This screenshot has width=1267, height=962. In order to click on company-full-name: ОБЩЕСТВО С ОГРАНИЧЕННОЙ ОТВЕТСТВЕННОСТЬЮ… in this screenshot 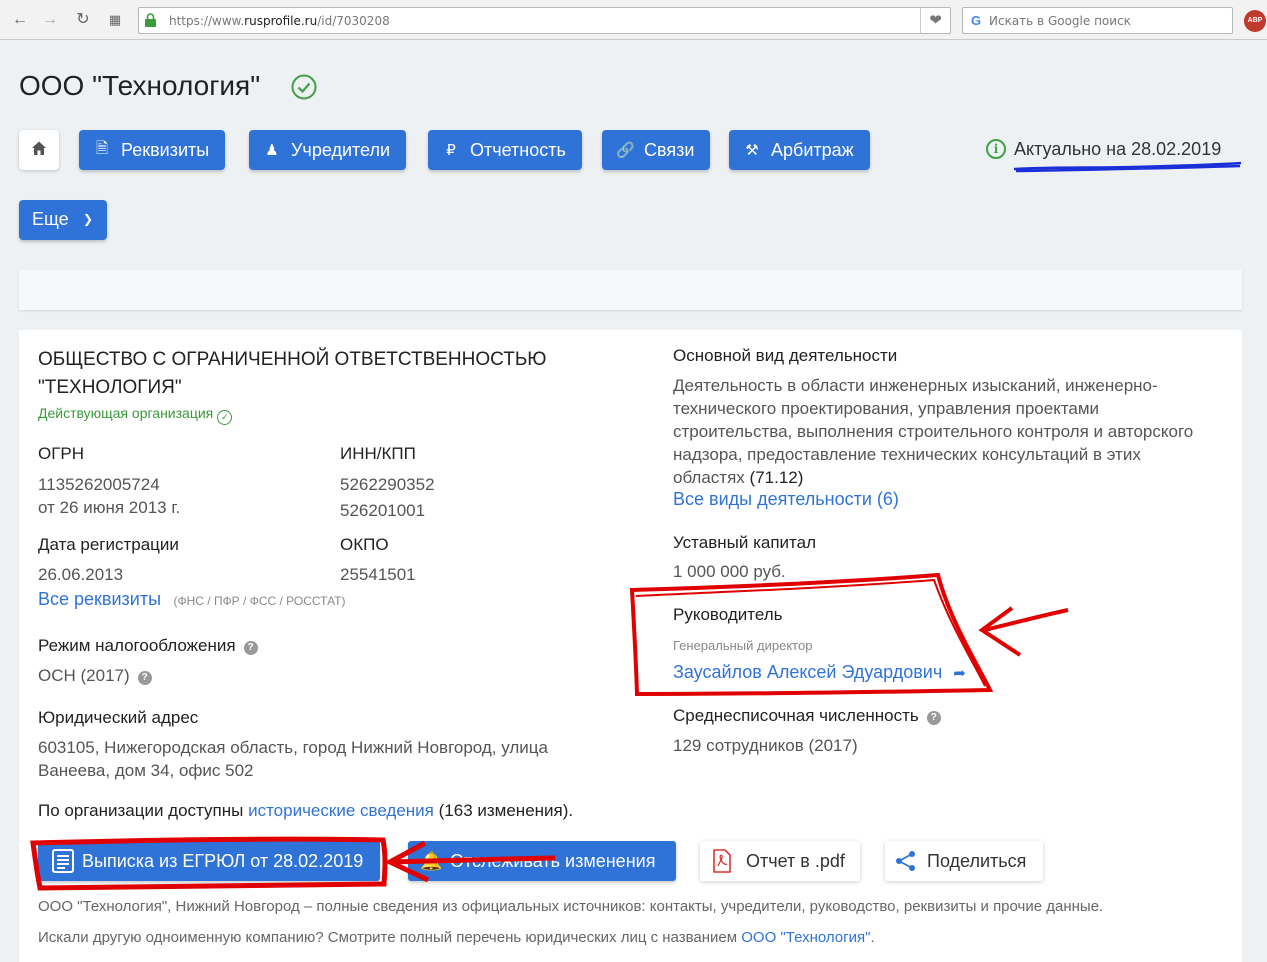, I will do `click(292, 373)`.